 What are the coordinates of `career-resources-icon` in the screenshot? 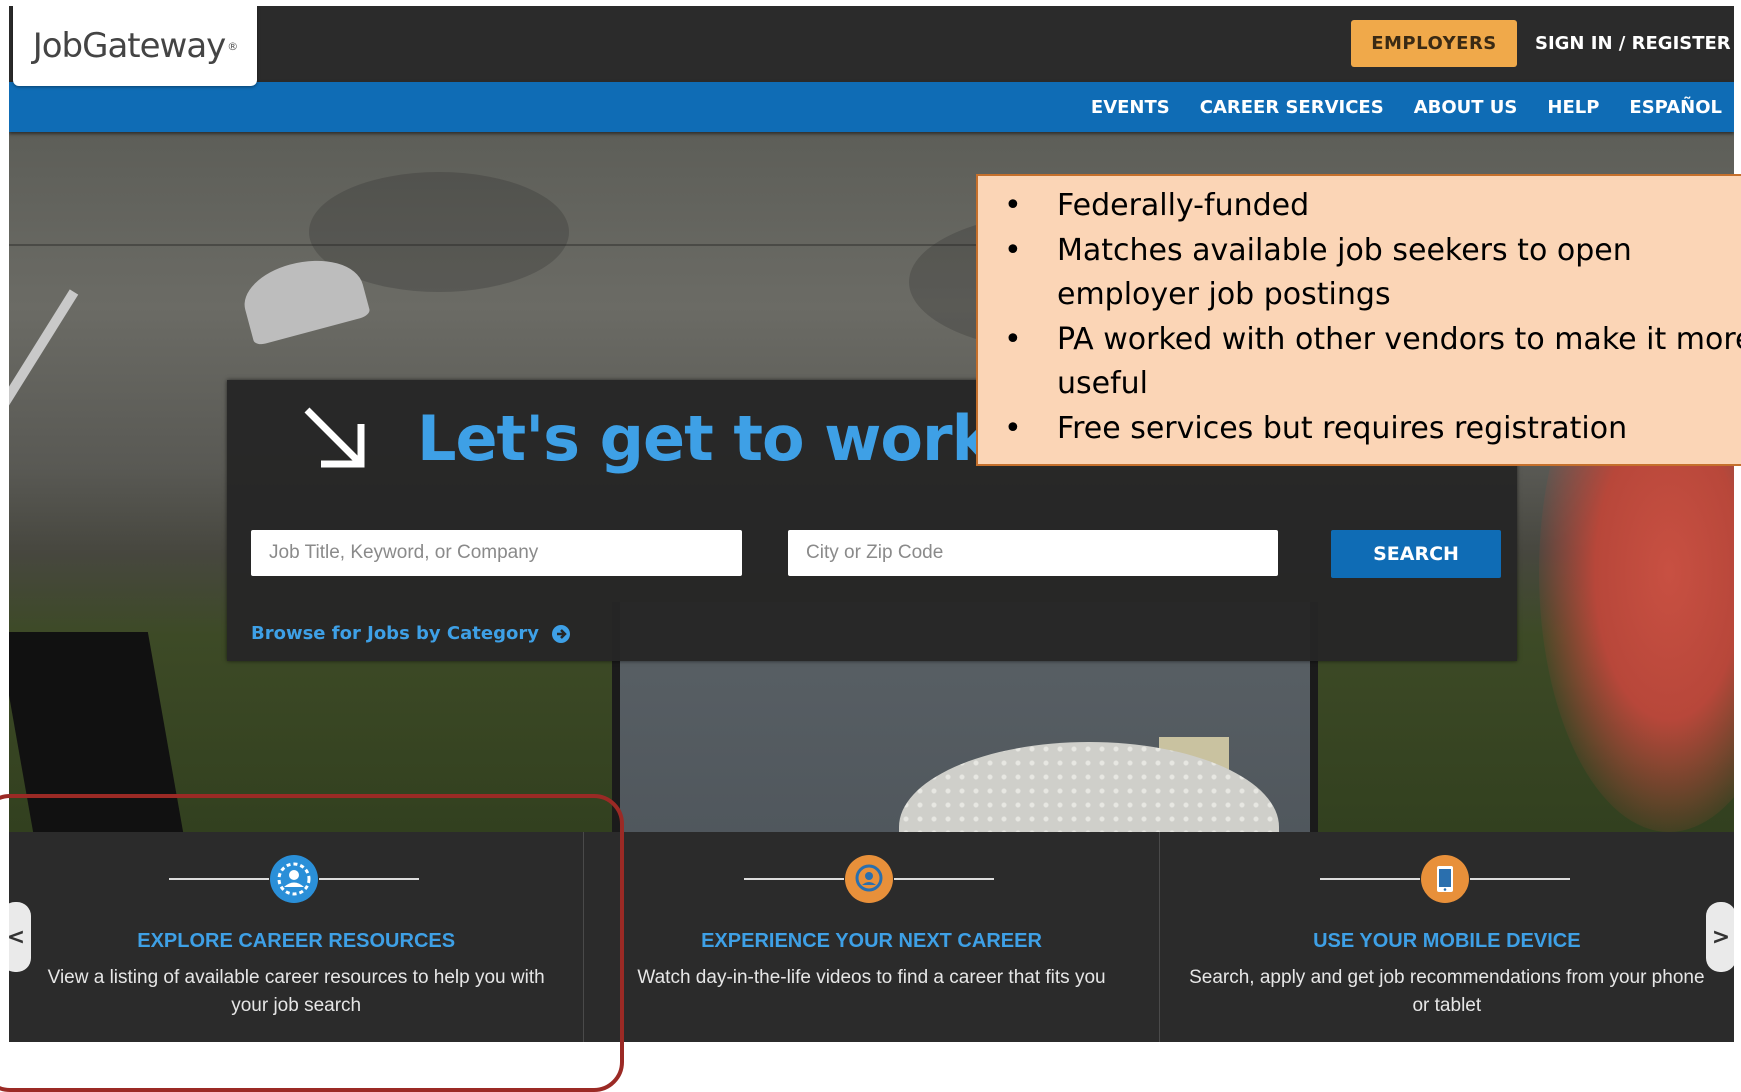 It's located at (294, 879).